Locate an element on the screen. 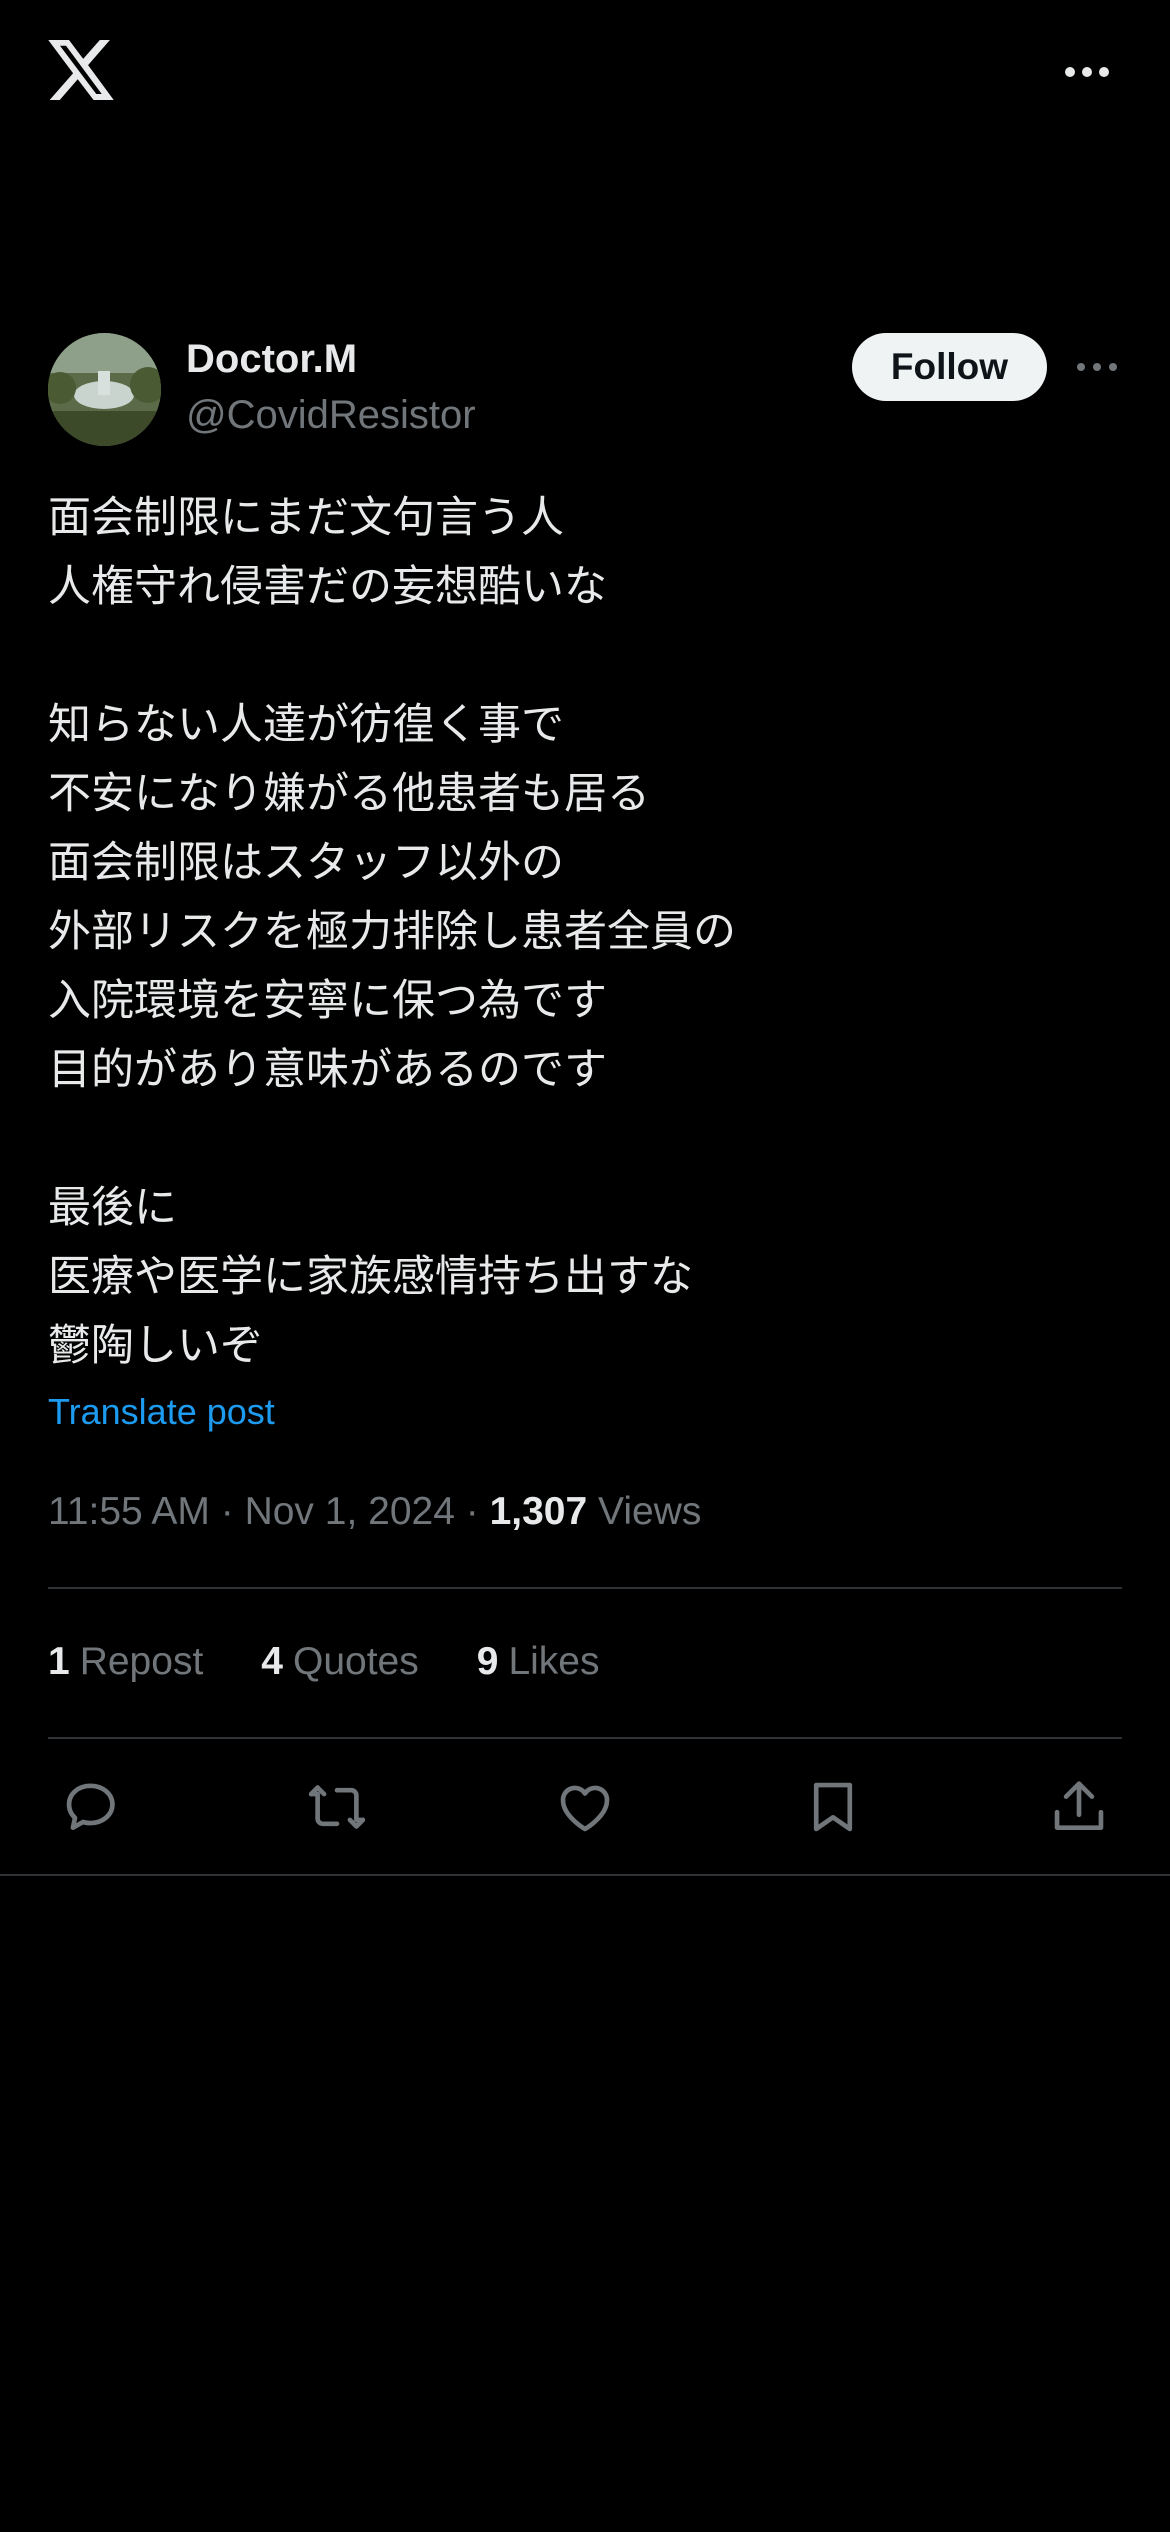 The width and height of the screenshot is (1170, 2532). quotes-stat: 4 Quotes is located at coordinates (339, 1662).